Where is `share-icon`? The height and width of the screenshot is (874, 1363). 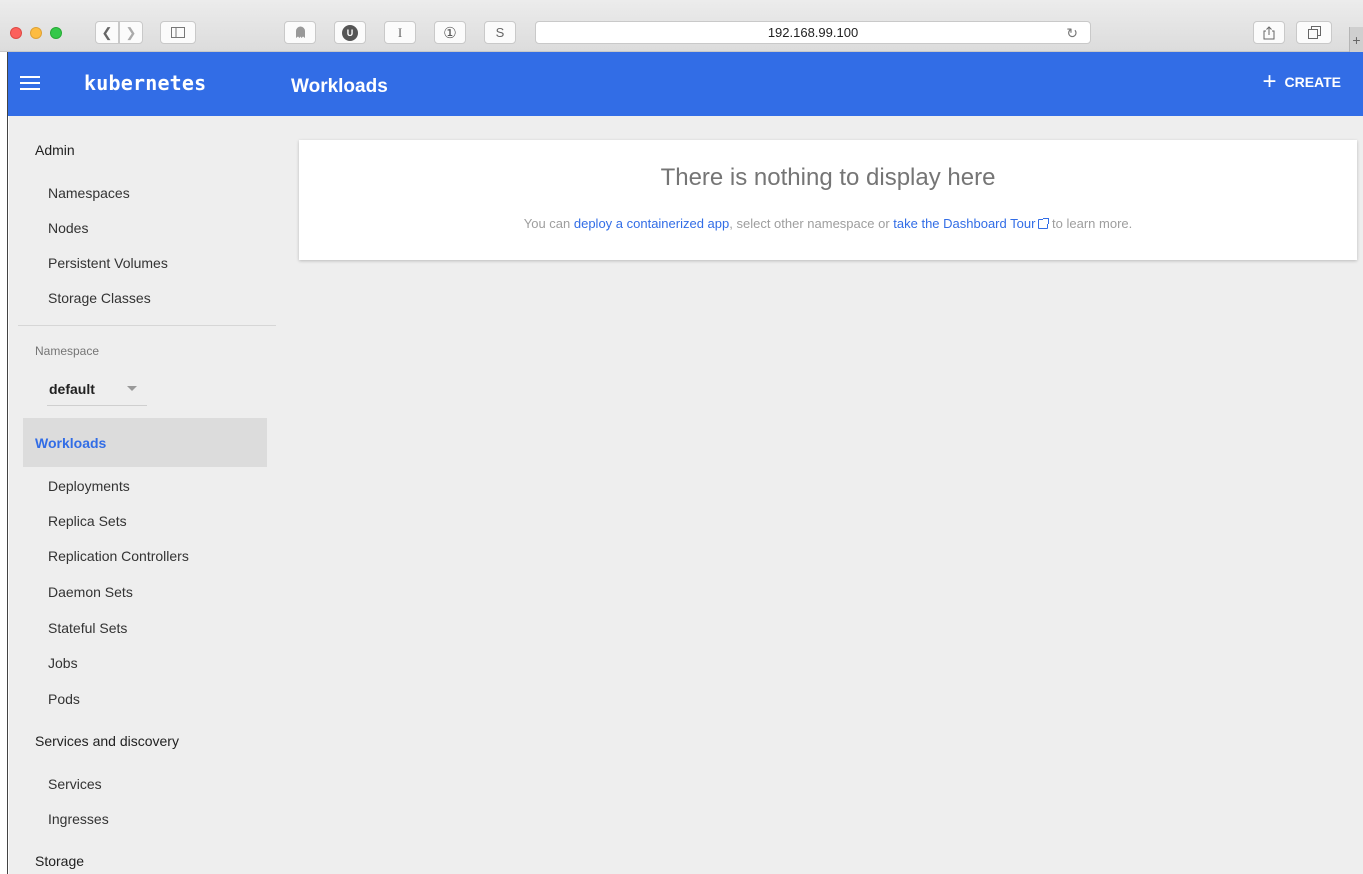
share-icon is located at coordinates (1269, 32).